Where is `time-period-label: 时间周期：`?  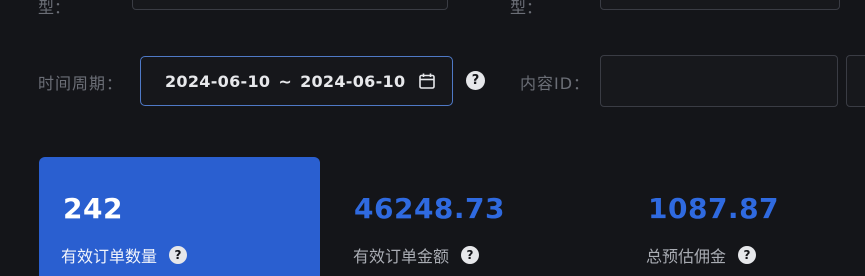
time-period-label: 时间周期： is located at coordinates (81, 83).